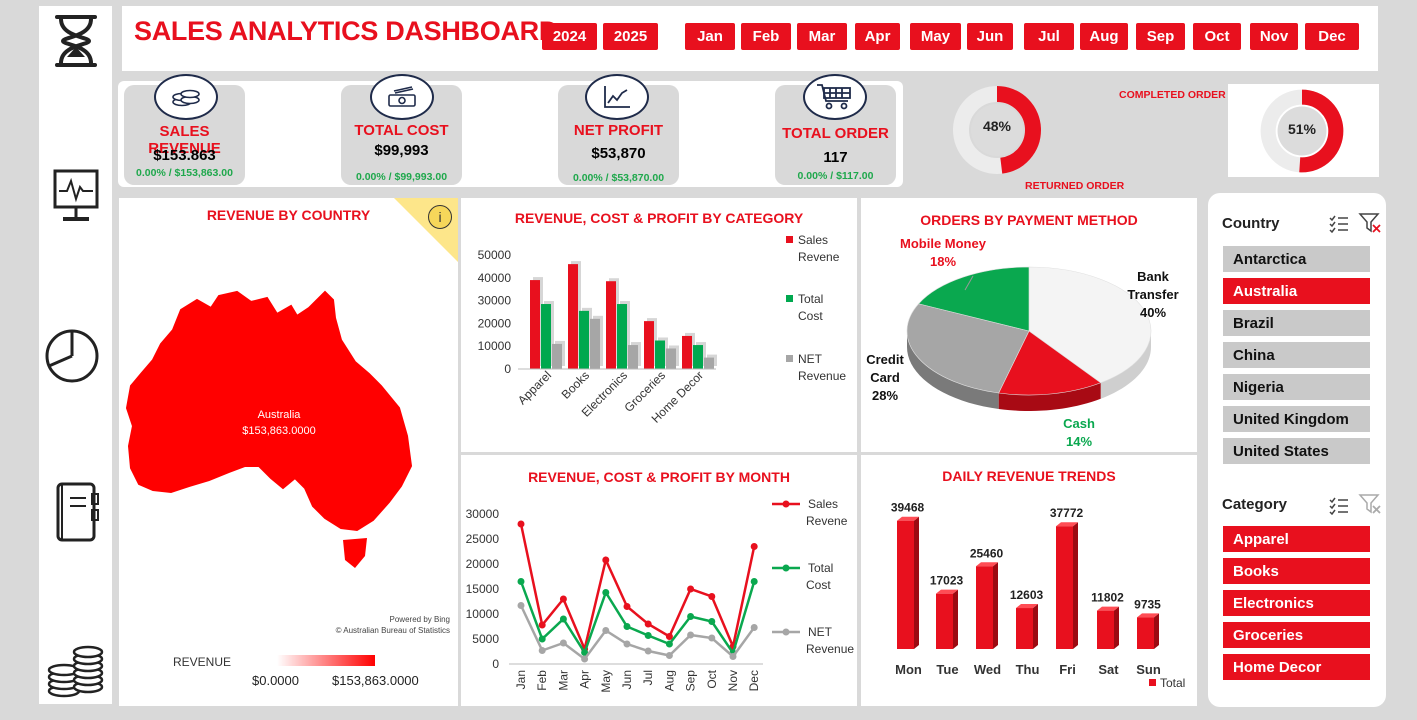  I want to click on year-button-2025: 2025, so click(630, 36).